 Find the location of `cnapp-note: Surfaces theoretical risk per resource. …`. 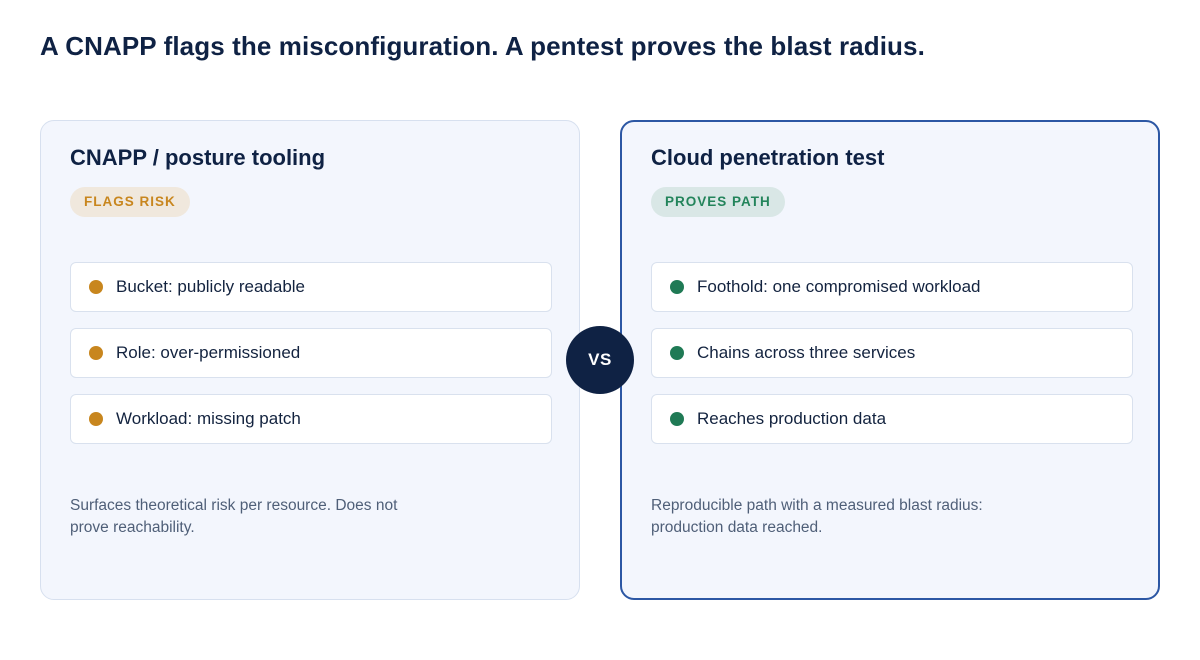

cnapp-note: Surfaces theoretical risk per resource. … is located at coordinates (234, 516).